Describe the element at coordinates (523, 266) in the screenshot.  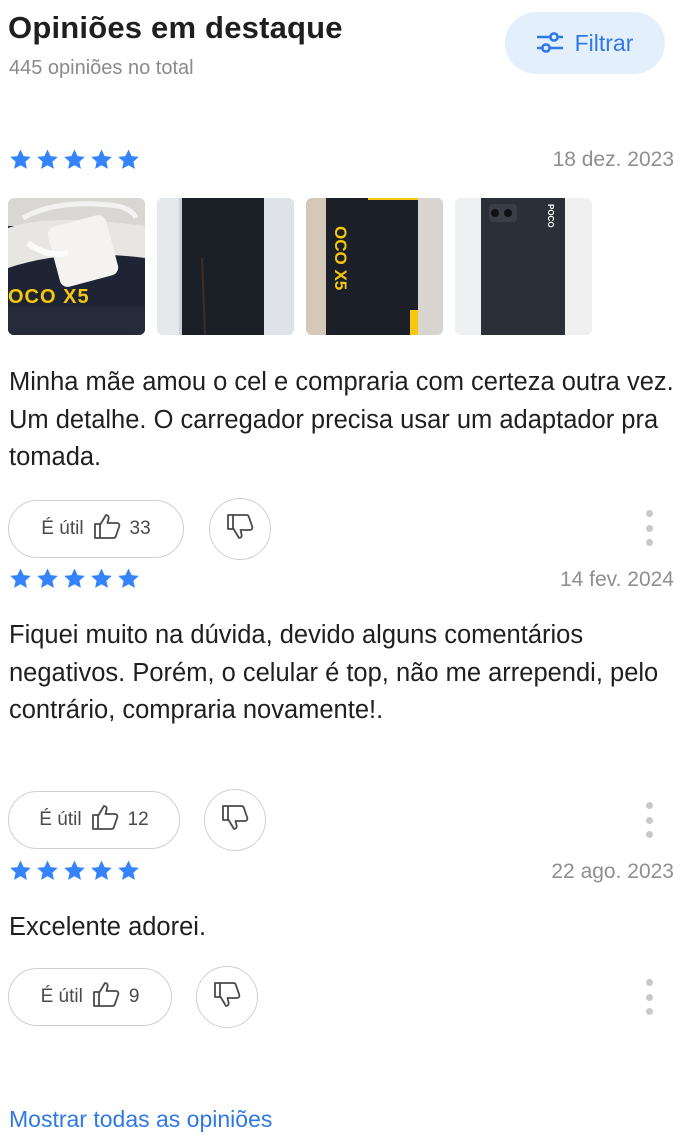
I see `review-photo-thumbnail: POCO` at that location.